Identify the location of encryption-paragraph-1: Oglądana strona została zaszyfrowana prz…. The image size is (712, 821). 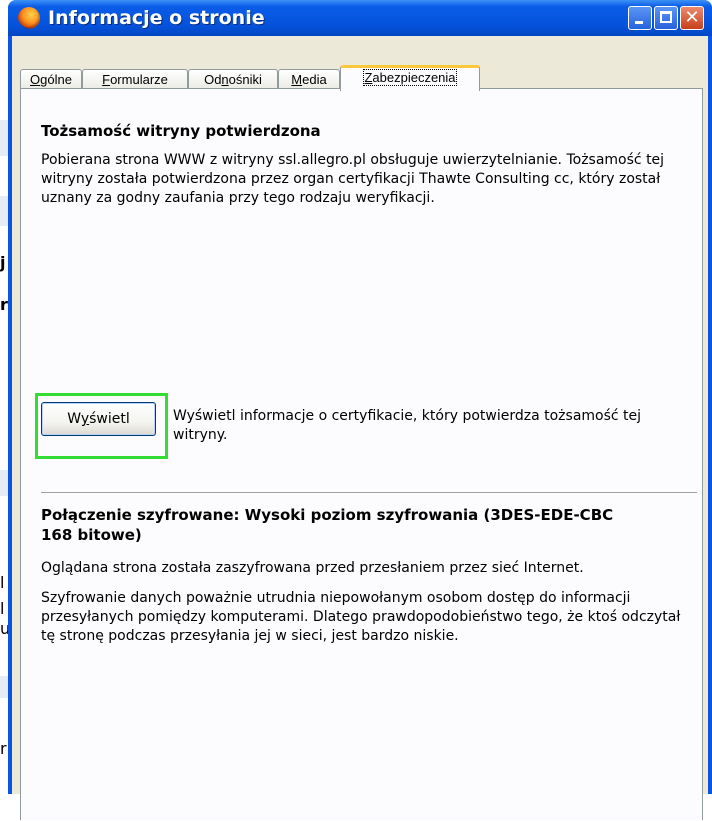
(312, 568).